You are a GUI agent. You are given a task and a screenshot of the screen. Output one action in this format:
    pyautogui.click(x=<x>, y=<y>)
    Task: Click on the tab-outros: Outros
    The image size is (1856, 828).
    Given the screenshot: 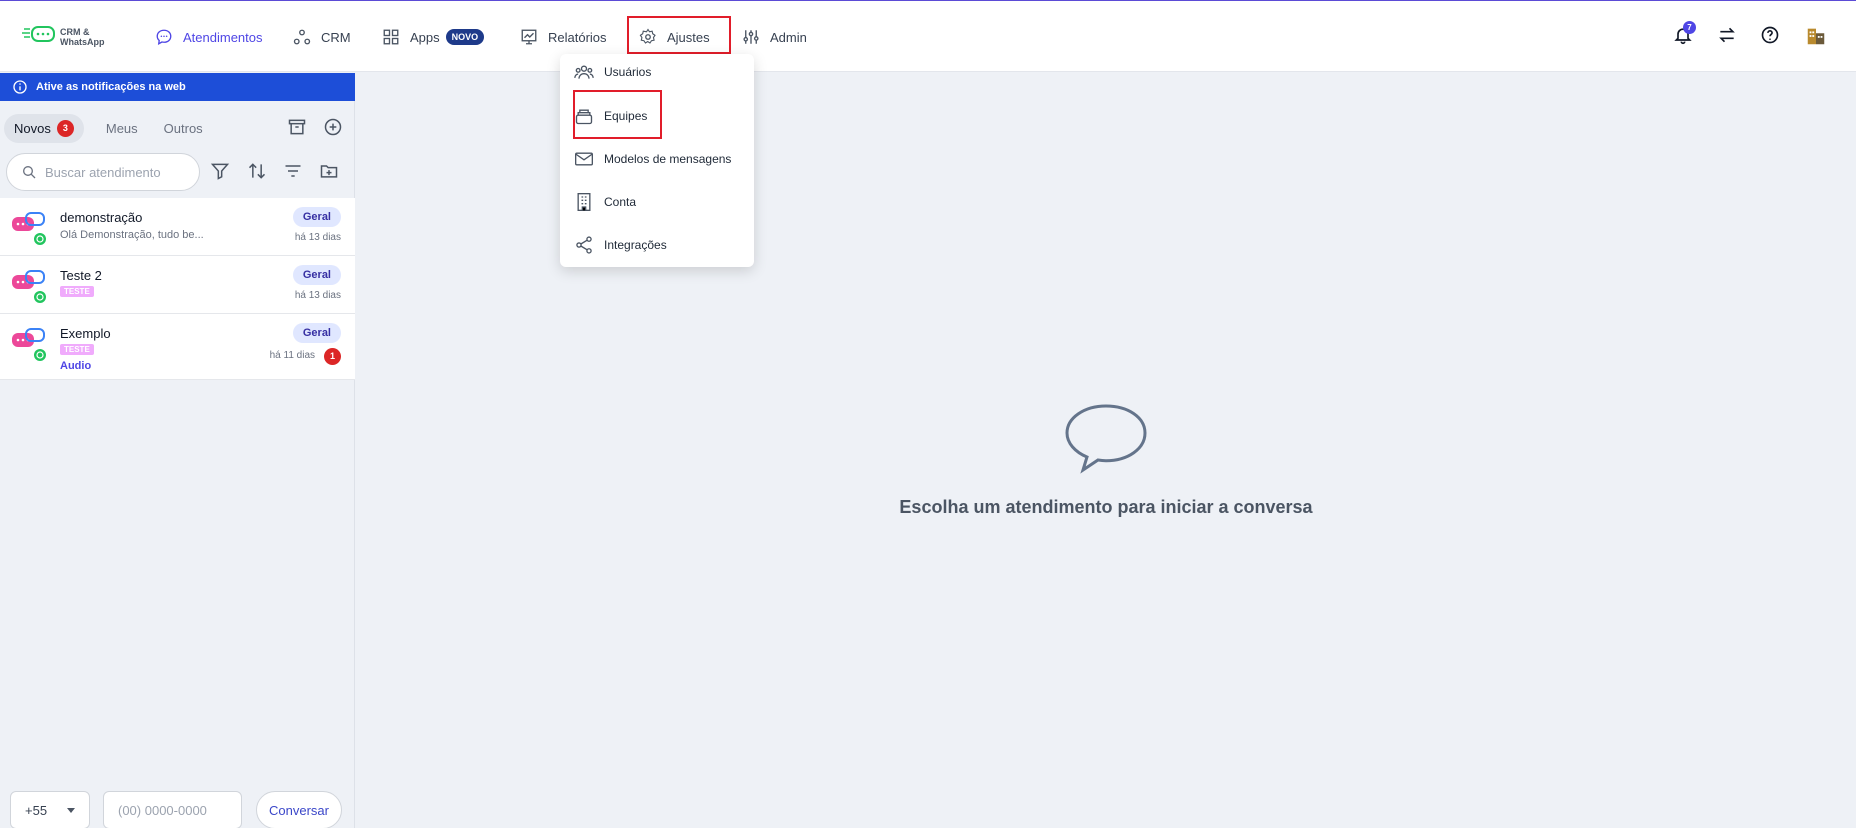 What is the action you would take?
    pyautogui.click(x=183, y=128)
    